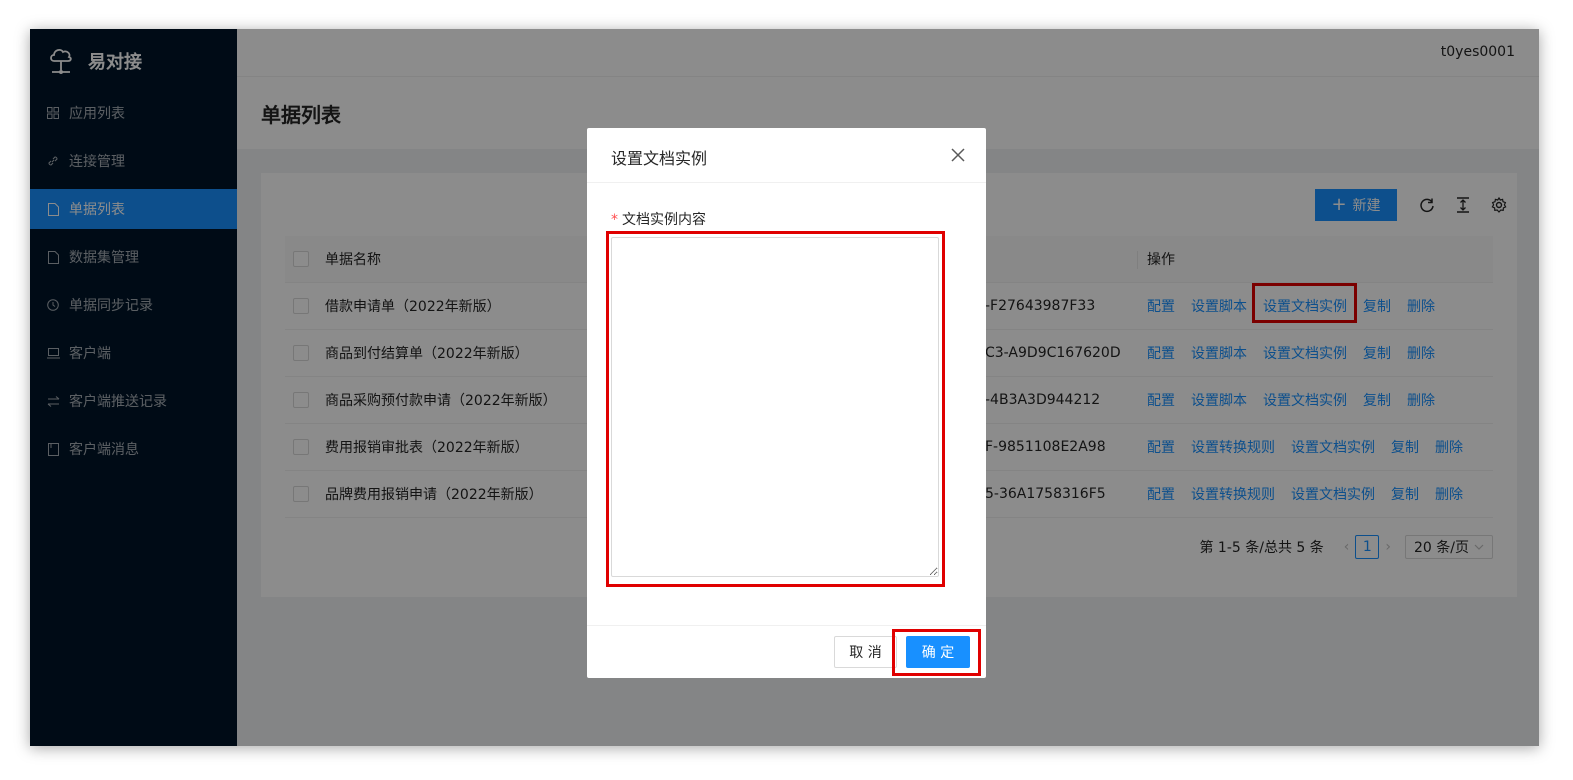 The width and height of the screenshot is (1573, 780). What do you see at coordinates (786, 651) in the screenshot?
I see `modal-footer: 取 消 确 定` at bounding box center [786, 651].